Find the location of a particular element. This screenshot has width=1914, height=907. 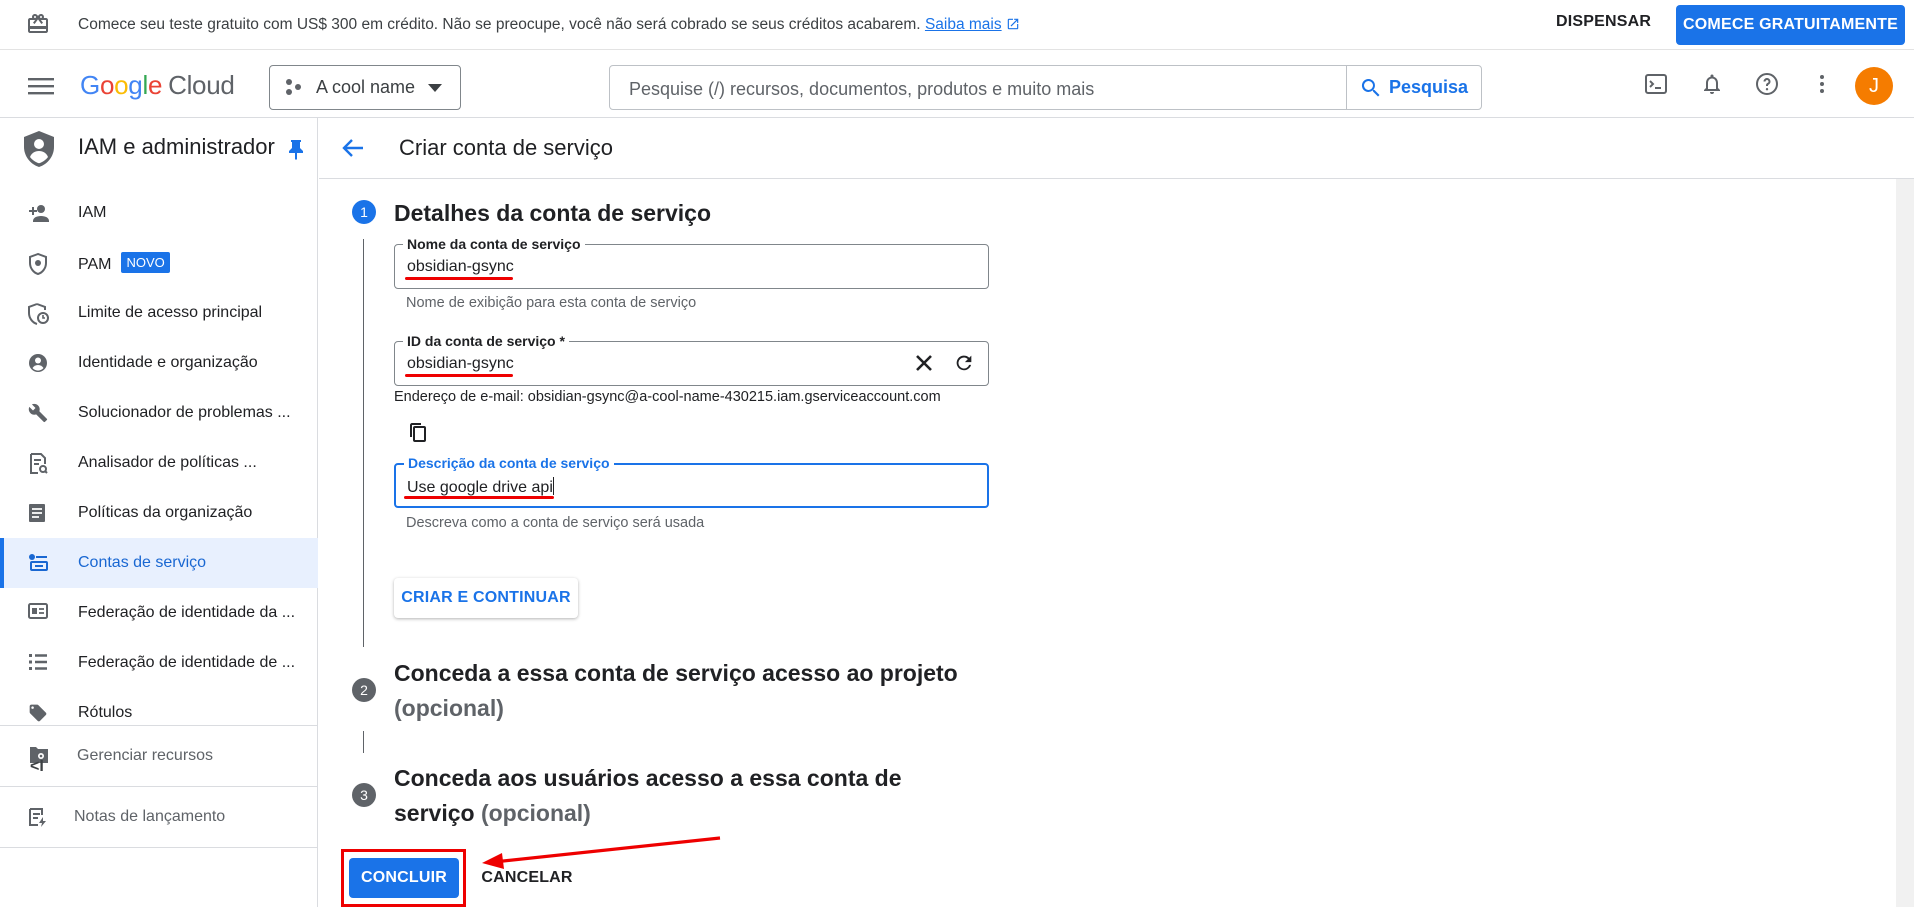

external-link-icon is located at coordinates (1013, 24).